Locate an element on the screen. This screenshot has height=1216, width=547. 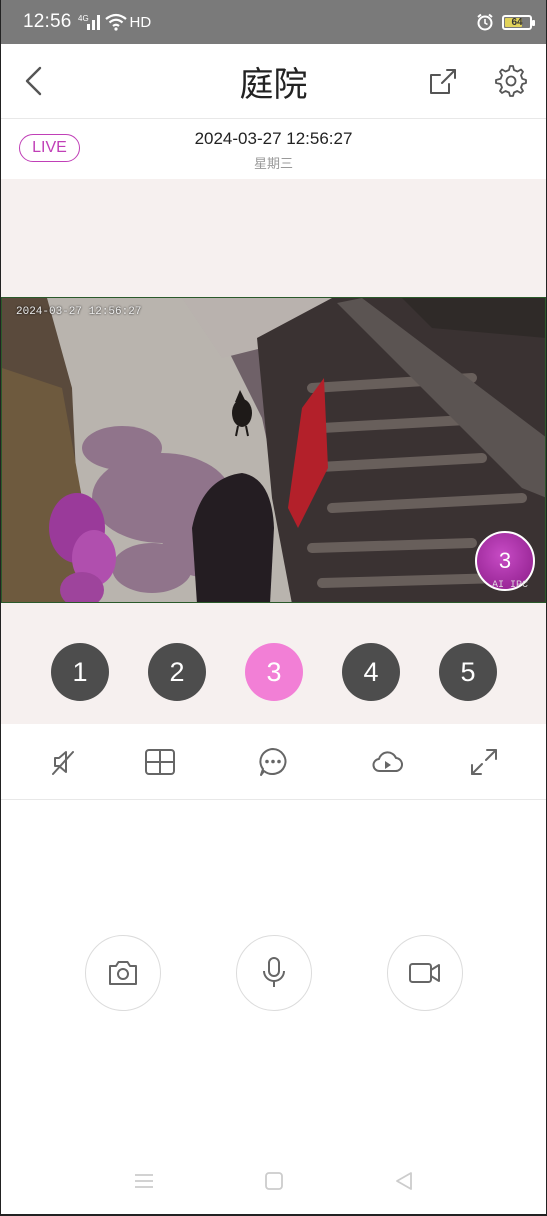
talk-button is located at coordinates (274, 973).